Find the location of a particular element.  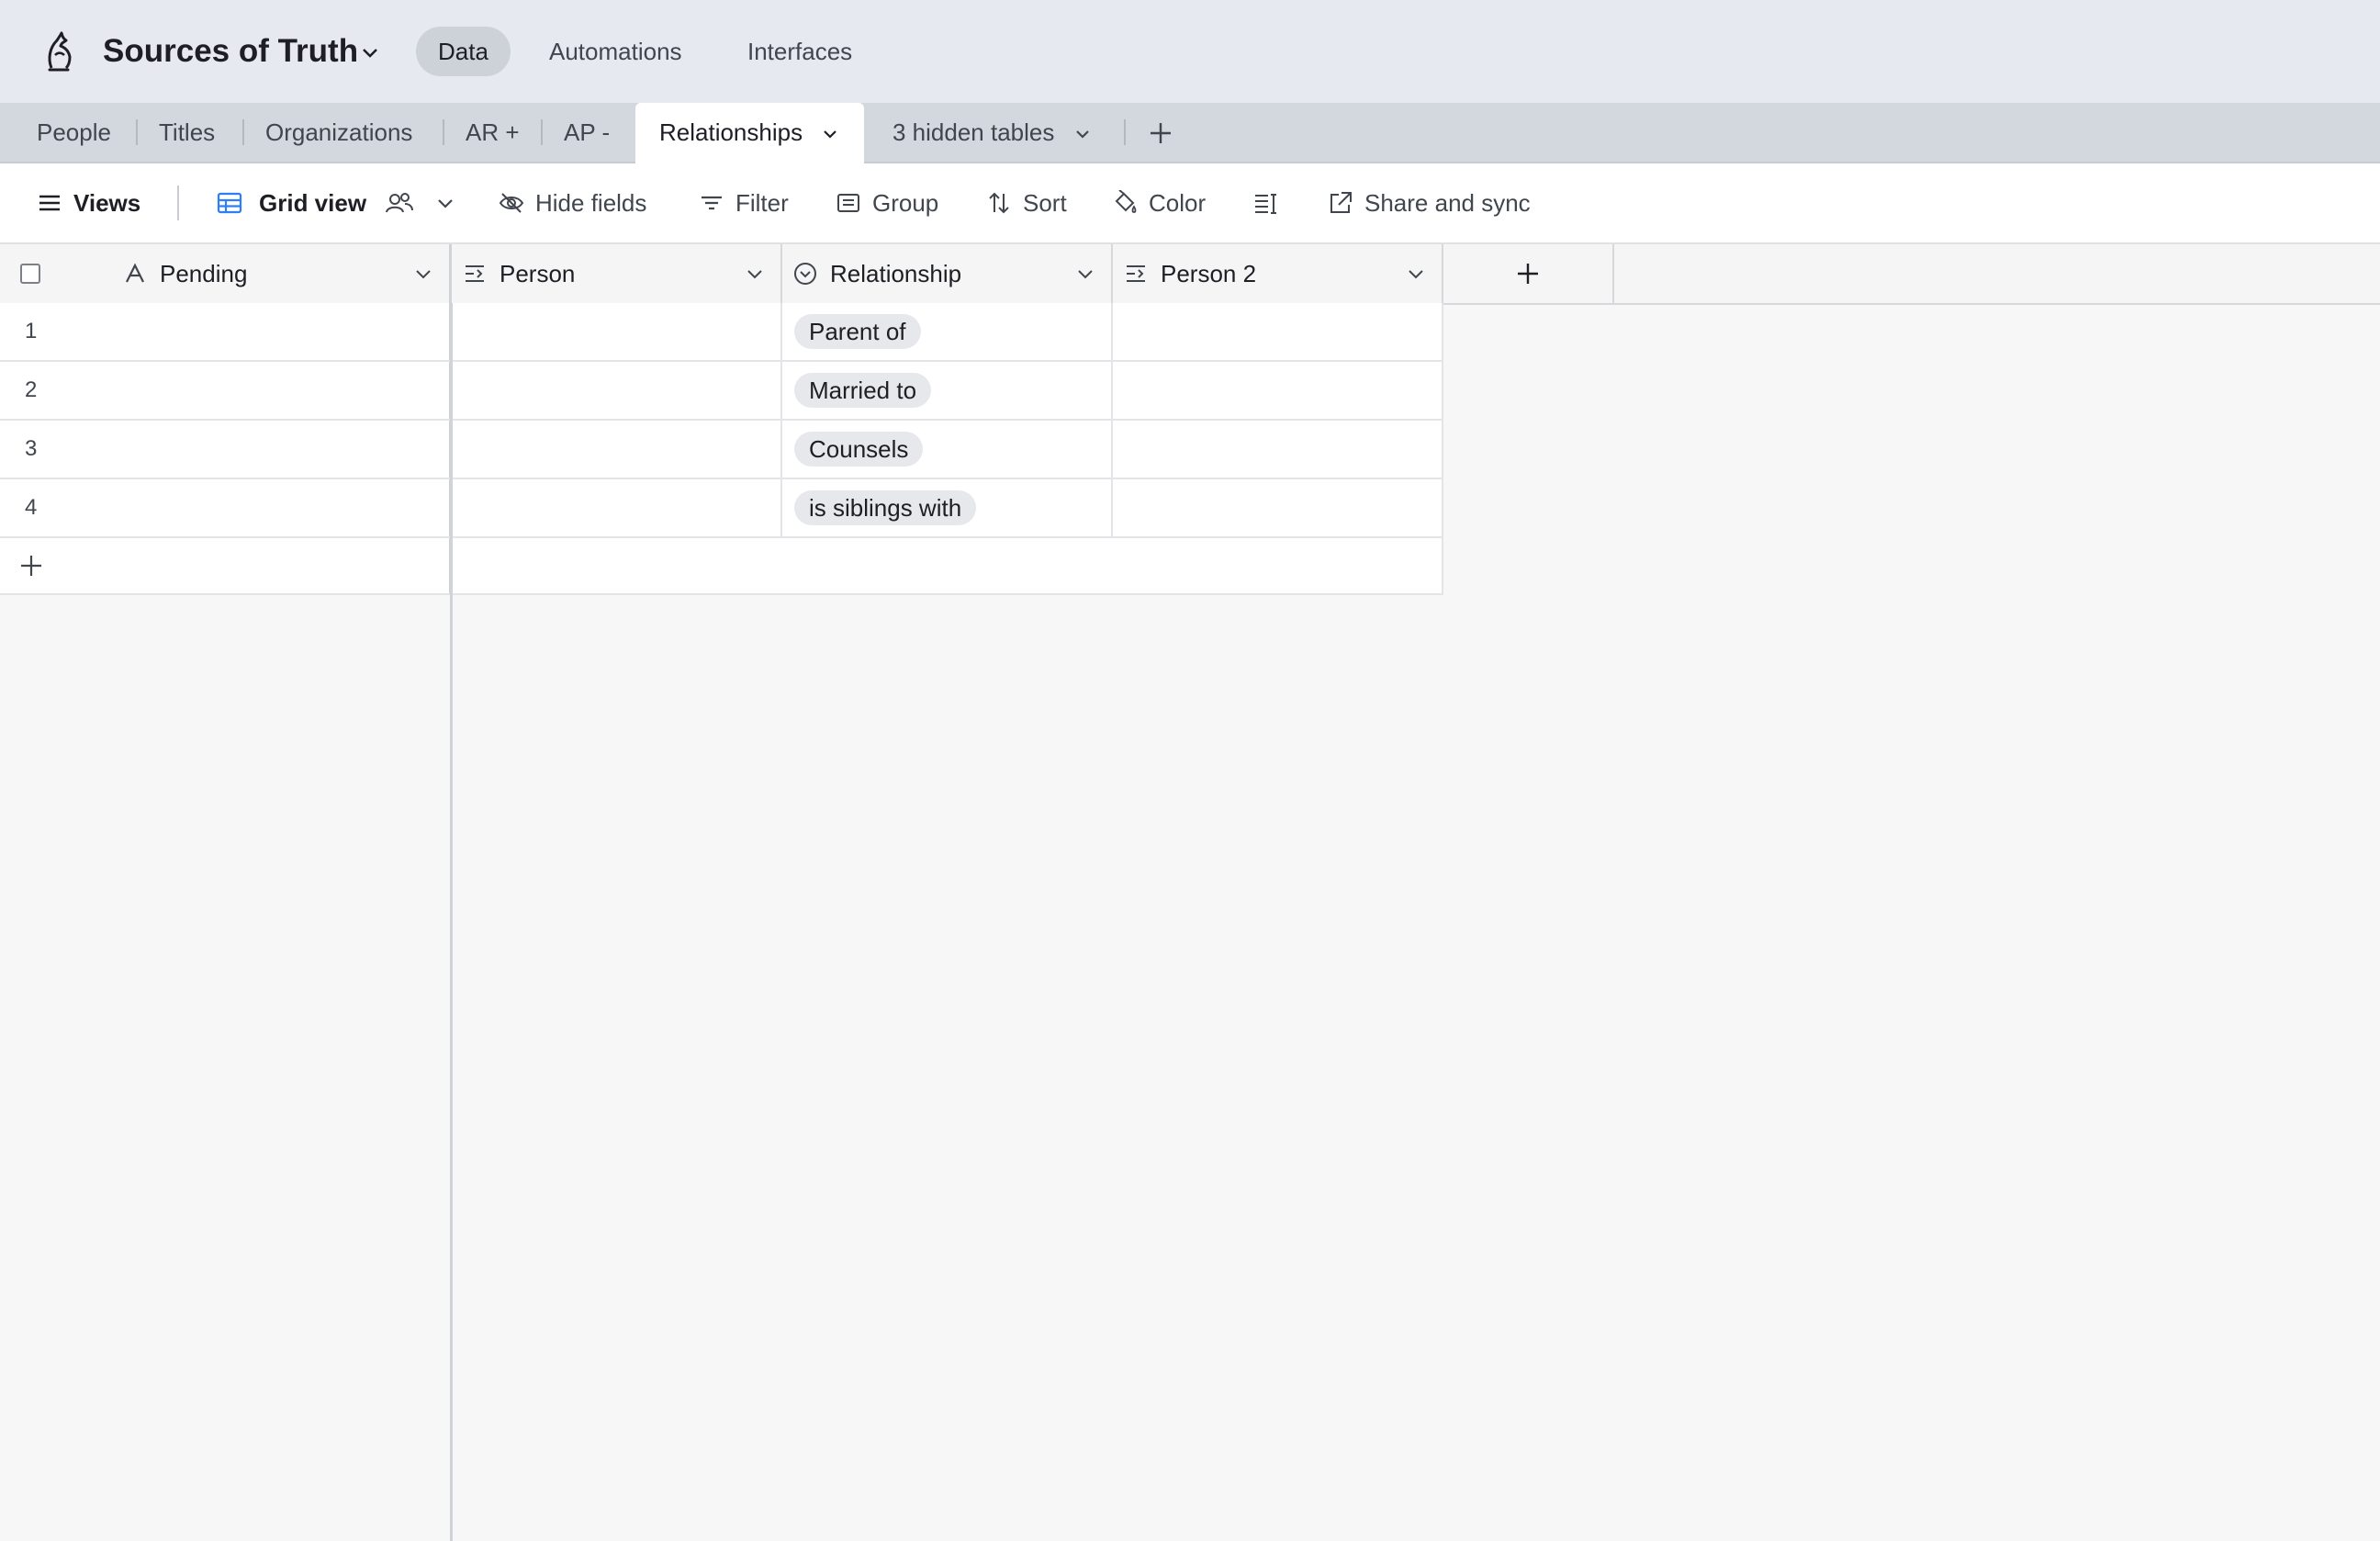

table-row: 1 Parent of is located at coordinates (721, 332).